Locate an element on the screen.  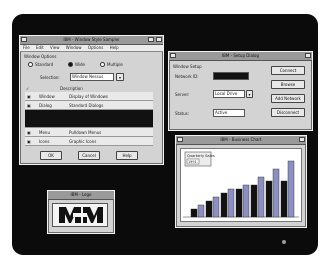
selection-input: Window Nessus is located at coordinates (92, 77).